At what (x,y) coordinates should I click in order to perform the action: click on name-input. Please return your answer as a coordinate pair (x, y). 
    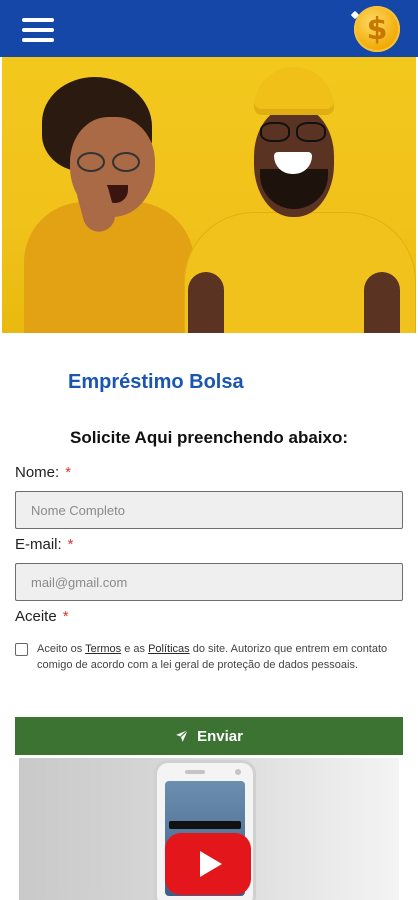
    Looking at the image, I should click on (209, 510).